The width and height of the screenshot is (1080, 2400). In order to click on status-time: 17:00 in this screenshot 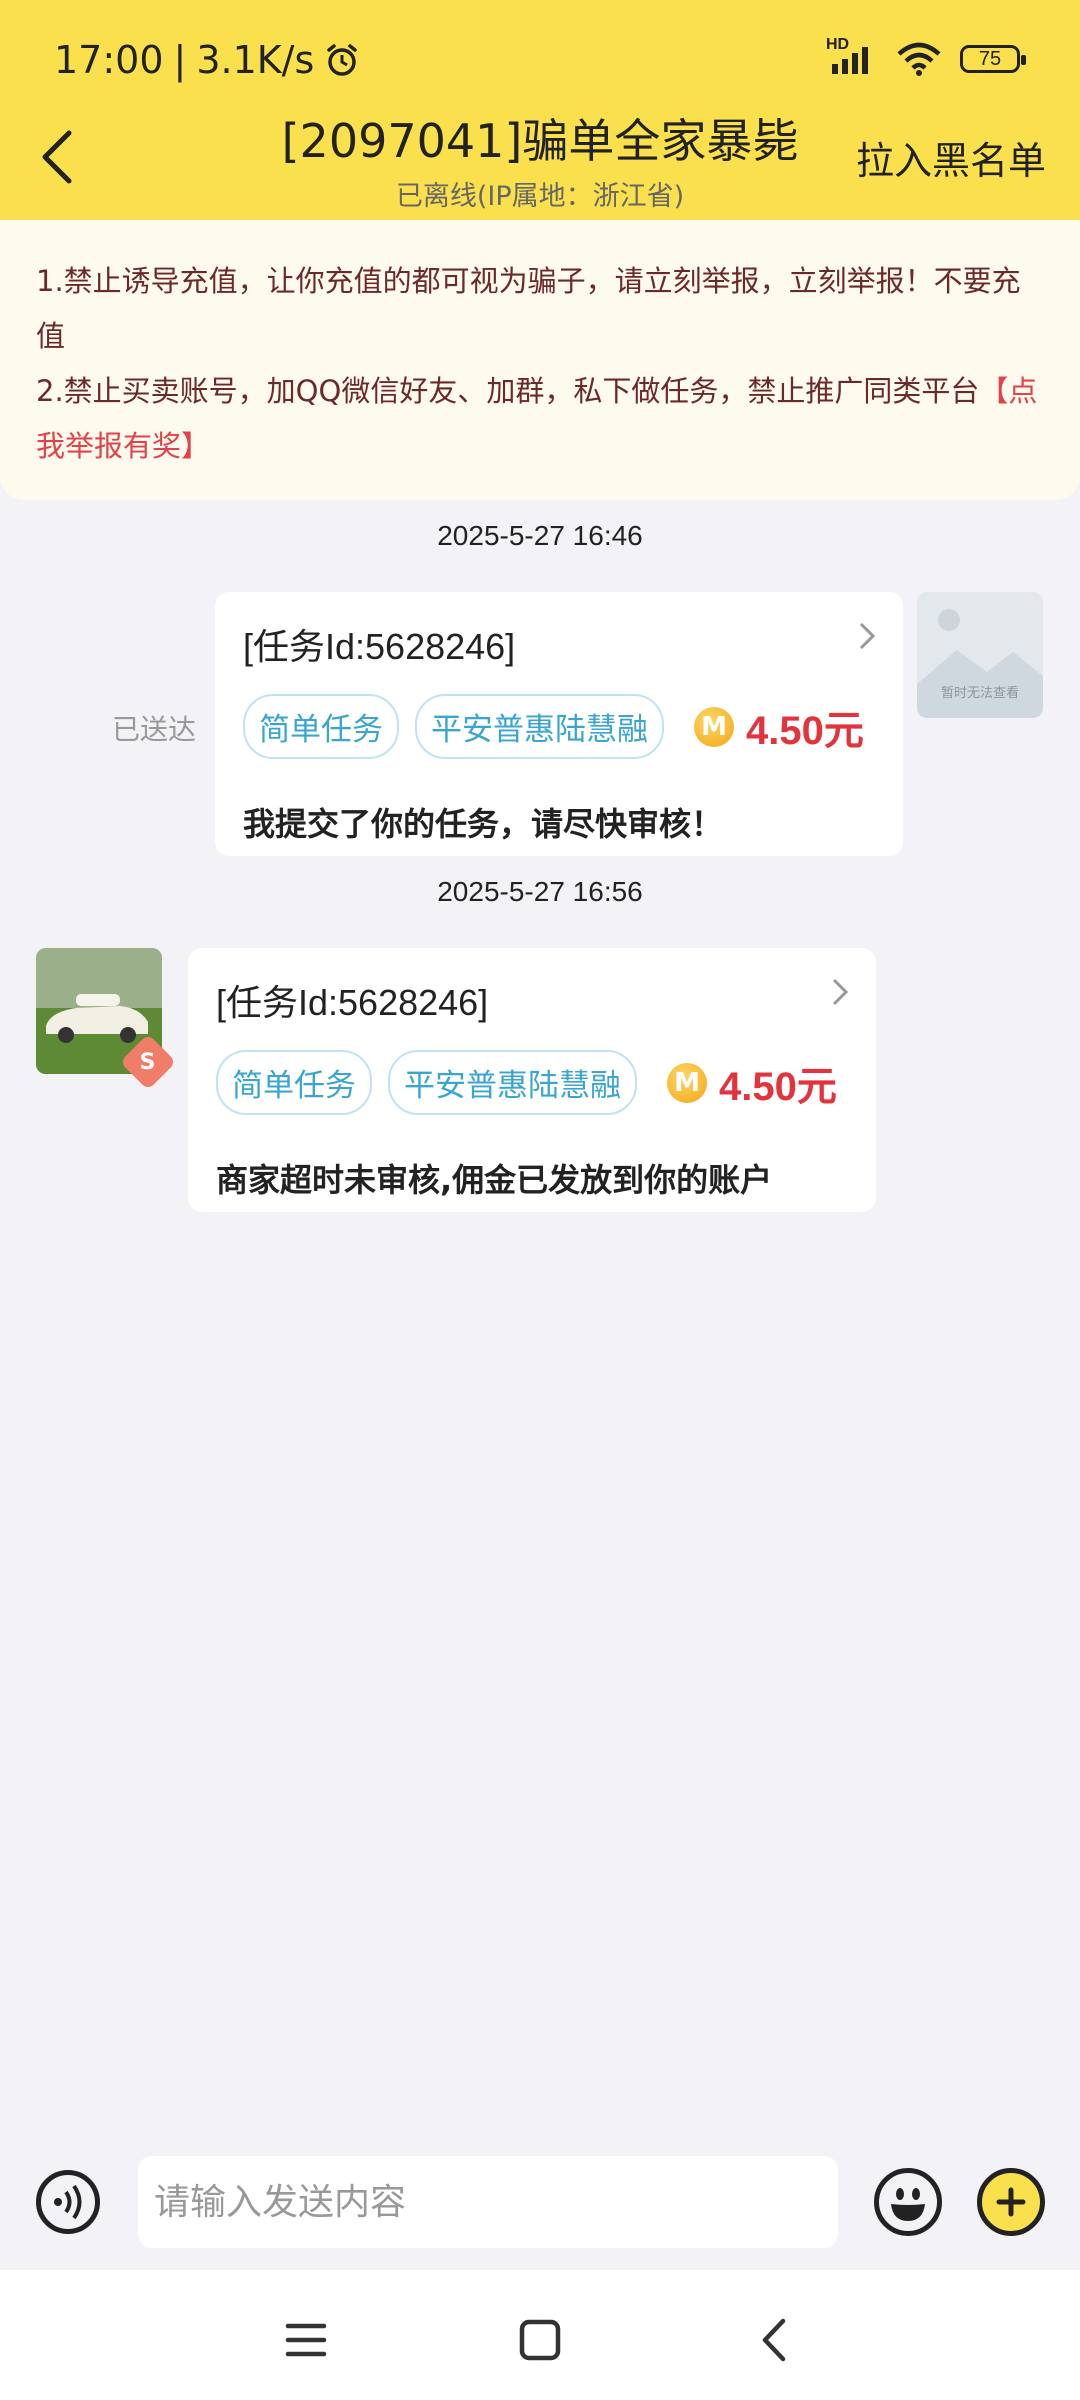, I will do `click(109, 60)`.